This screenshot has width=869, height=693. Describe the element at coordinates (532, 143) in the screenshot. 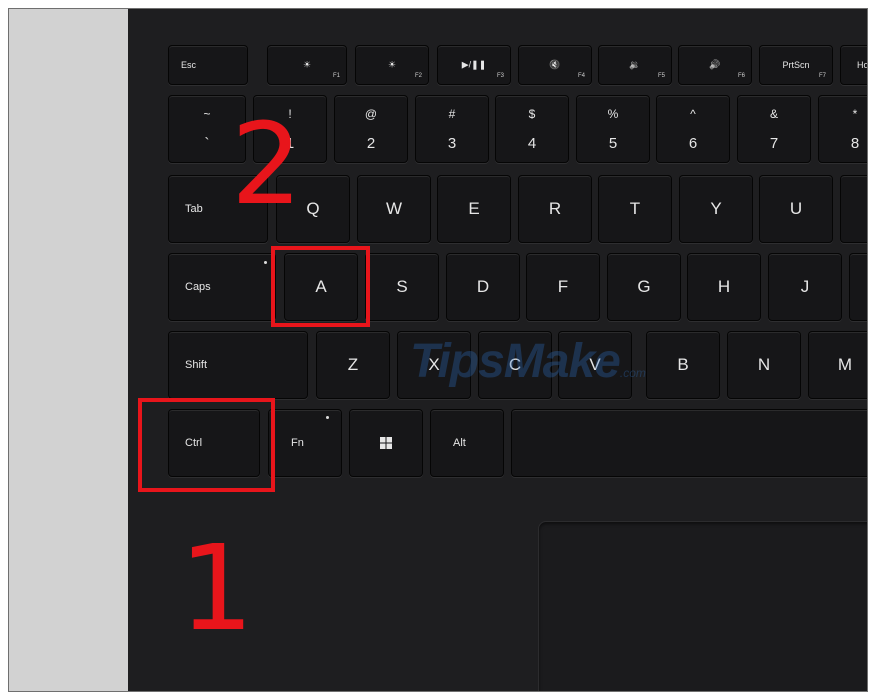

I see `key-symbol: 4` at that location.